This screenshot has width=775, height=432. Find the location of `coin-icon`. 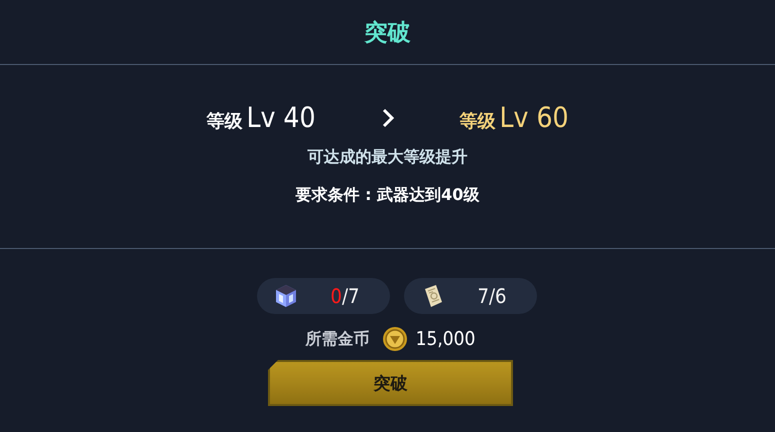

coin-icon is located at coordinates (395, 339).